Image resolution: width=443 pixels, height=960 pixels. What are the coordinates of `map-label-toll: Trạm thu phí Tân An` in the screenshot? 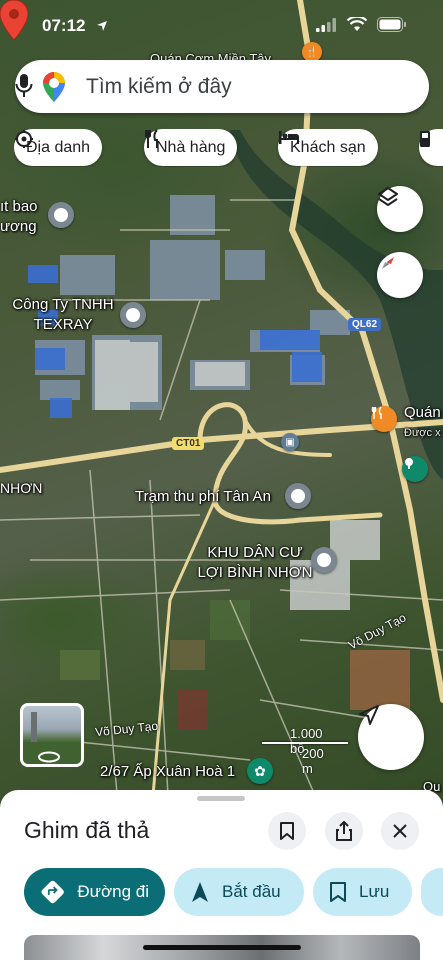 It's located at (203, 497).